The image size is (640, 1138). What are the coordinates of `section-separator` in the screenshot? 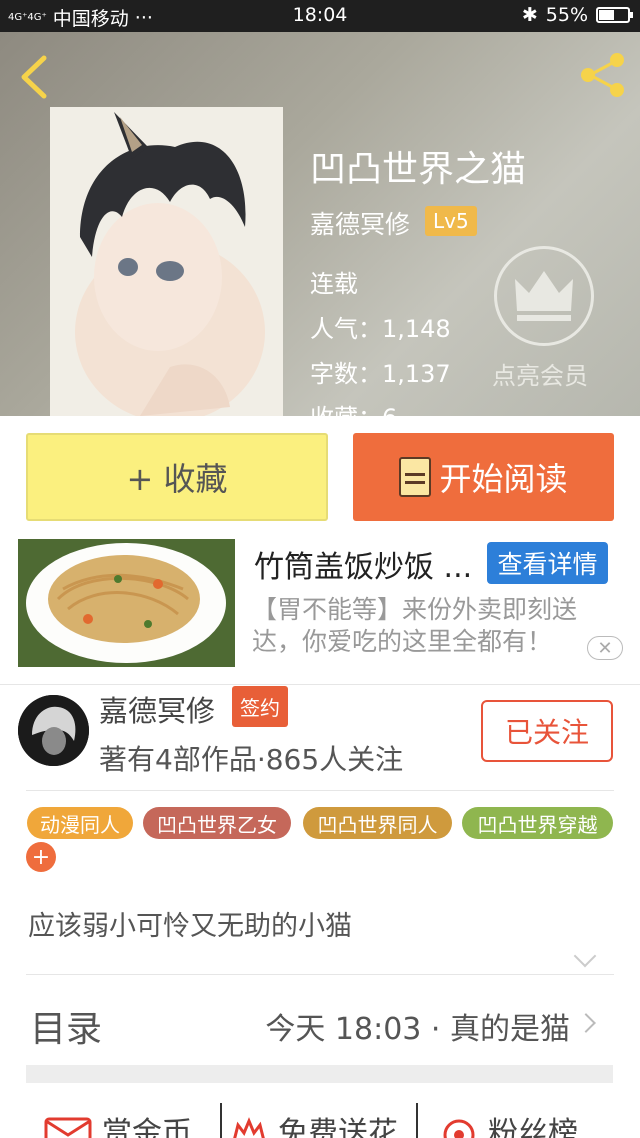 It's located at (319, 1074).